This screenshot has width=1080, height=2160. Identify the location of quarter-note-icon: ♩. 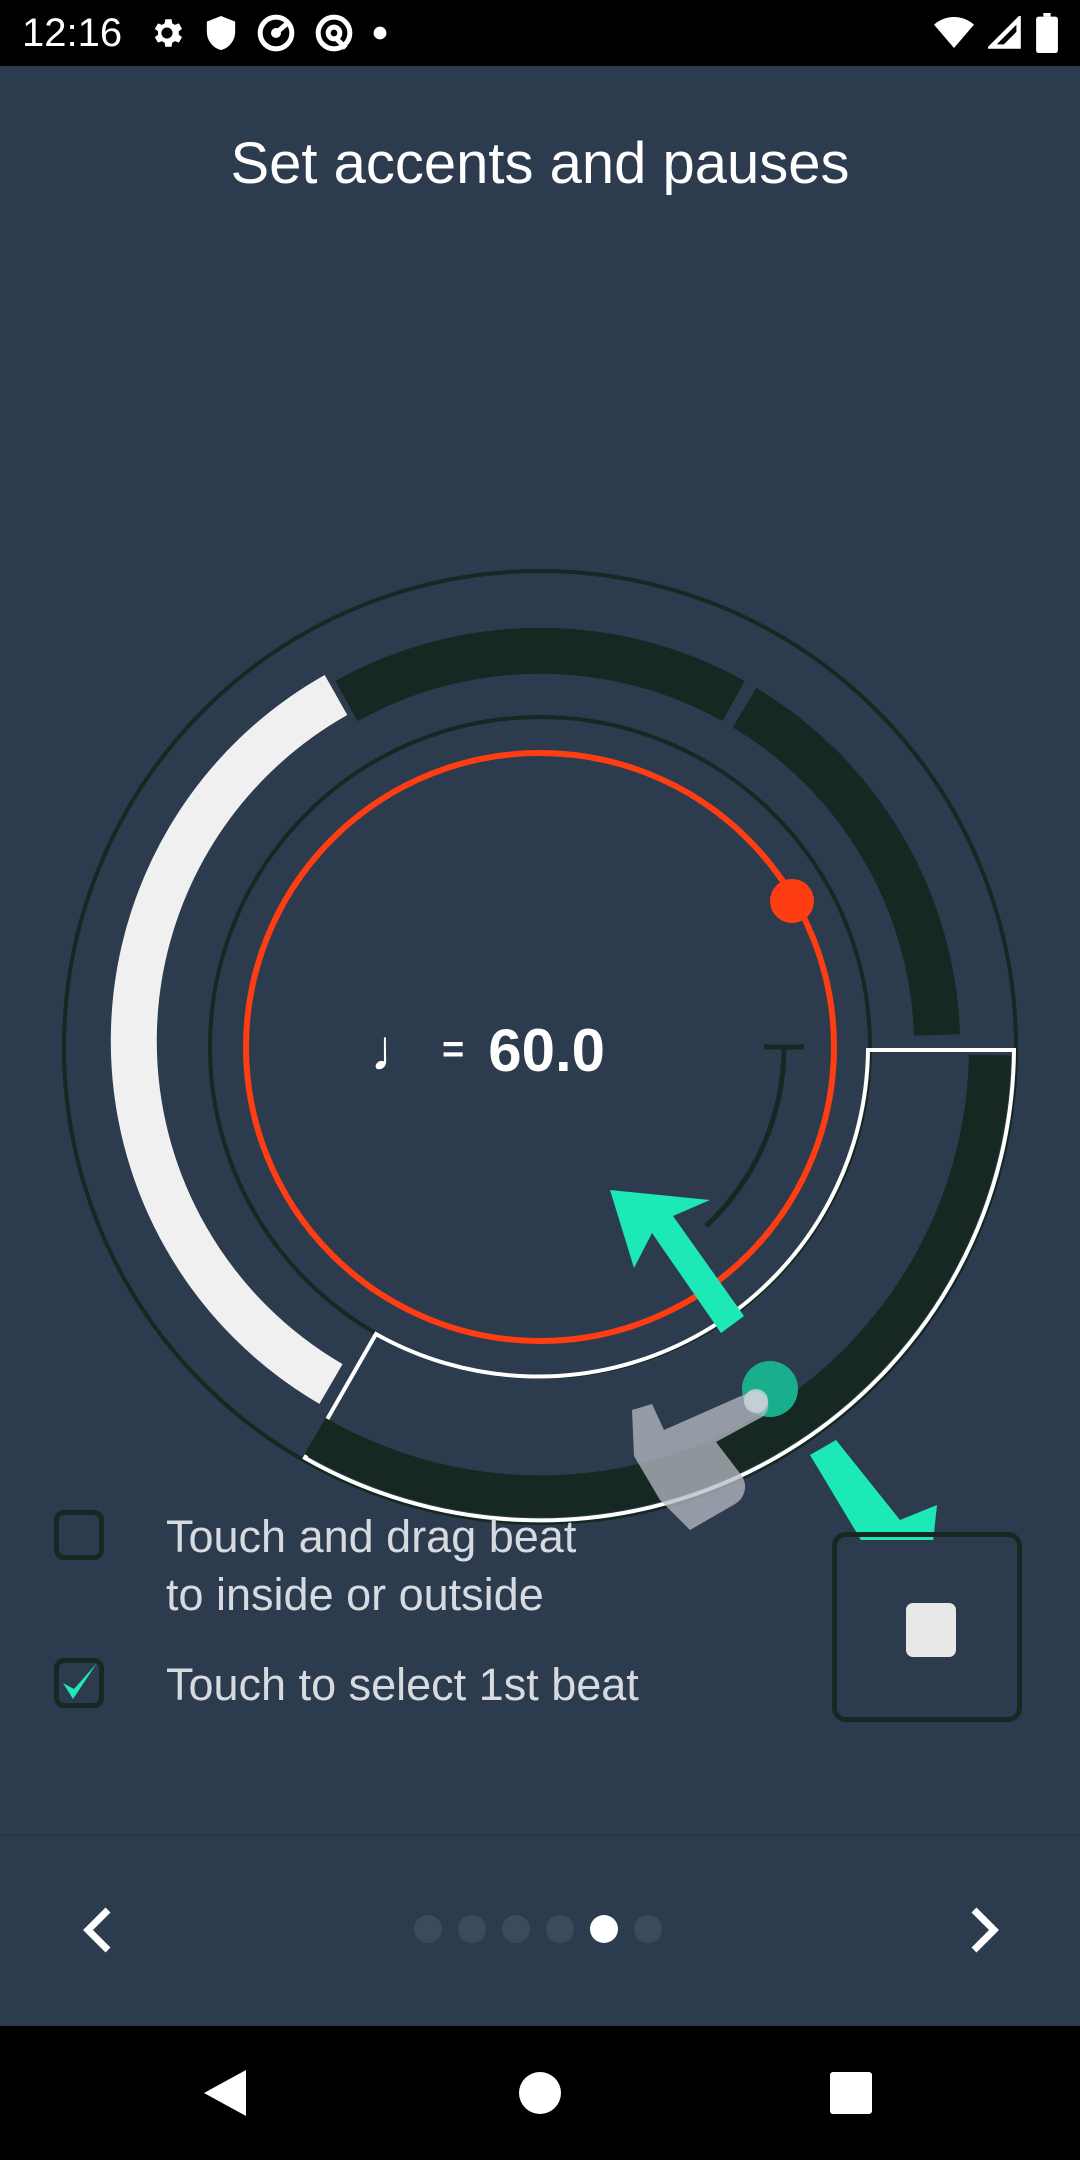
(399, 1050).